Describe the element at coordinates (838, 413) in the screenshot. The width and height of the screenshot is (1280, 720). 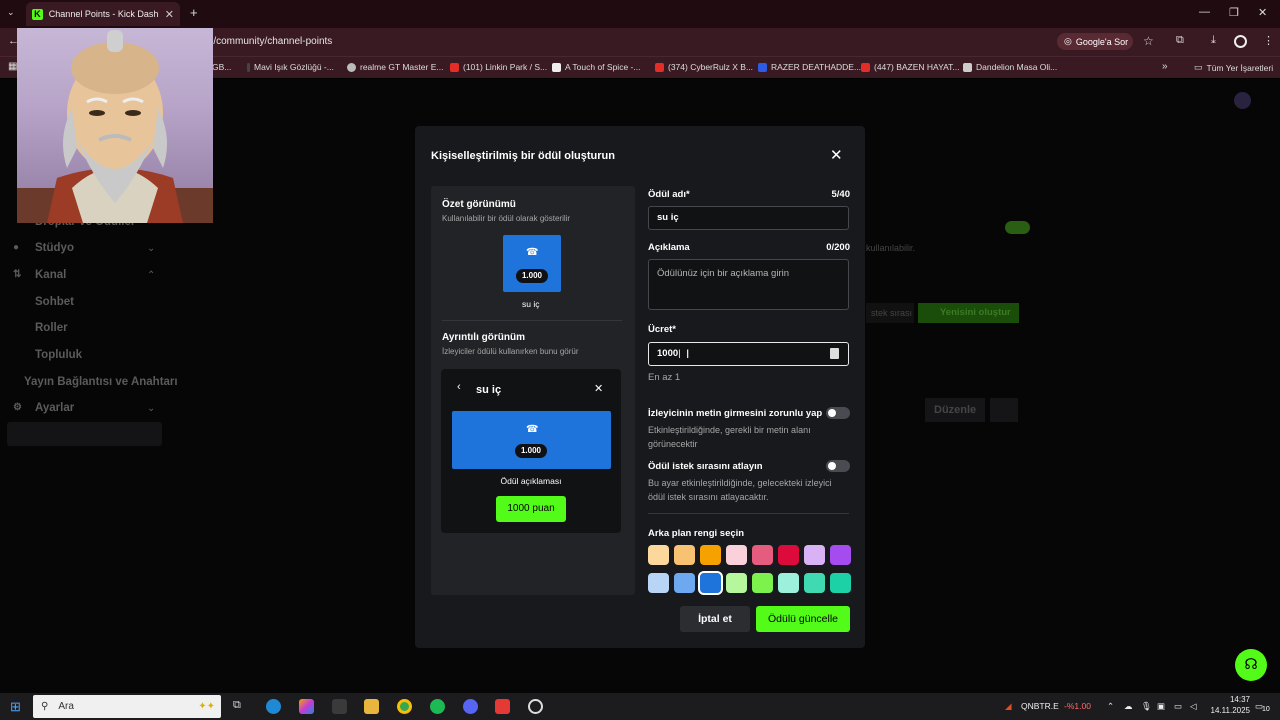
I see `require-text-toggle` at that location.